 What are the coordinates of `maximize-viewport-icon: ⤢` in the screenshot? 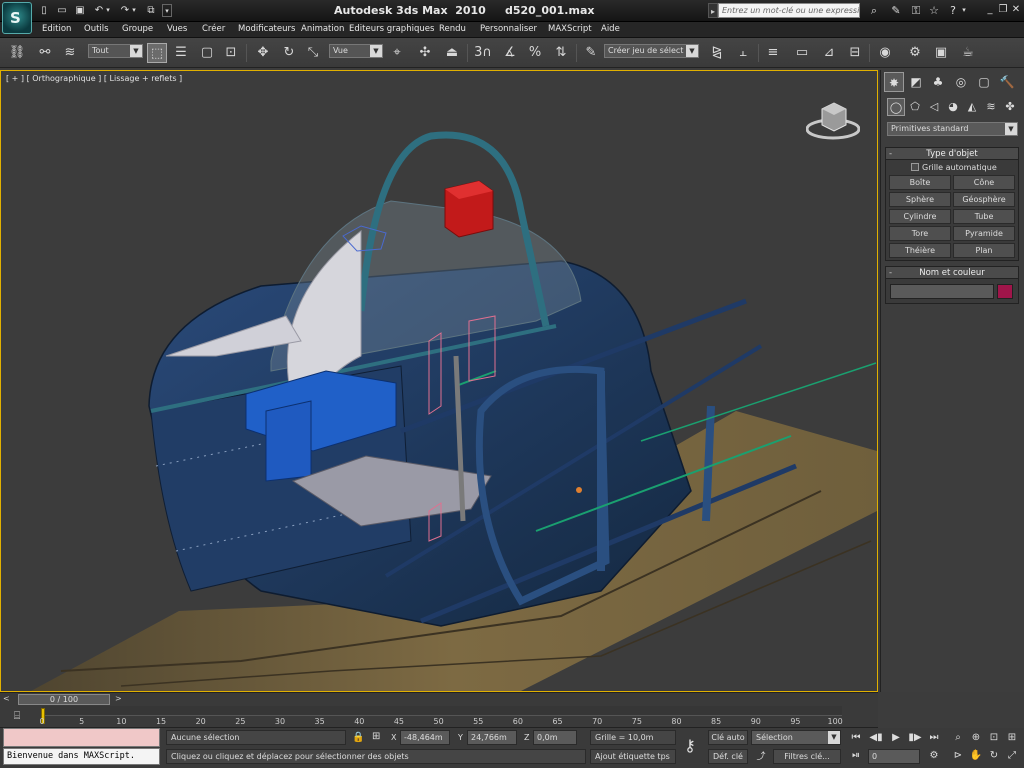 It's located at (1012, 756).